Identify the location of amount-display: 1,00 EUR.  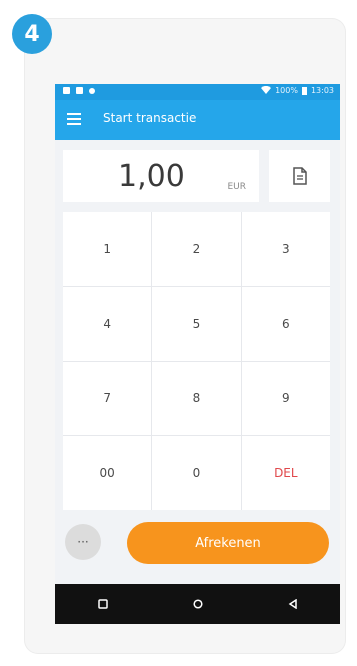
(161, 176).